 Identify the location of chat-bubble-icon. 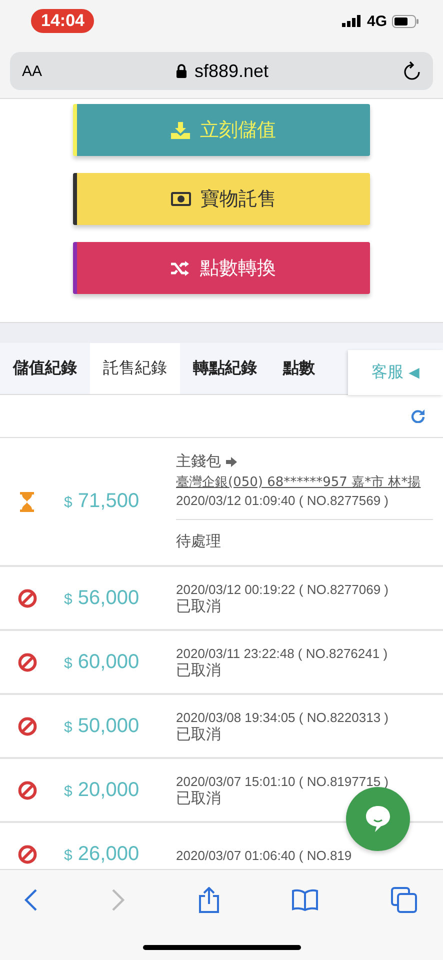
(378, 819).